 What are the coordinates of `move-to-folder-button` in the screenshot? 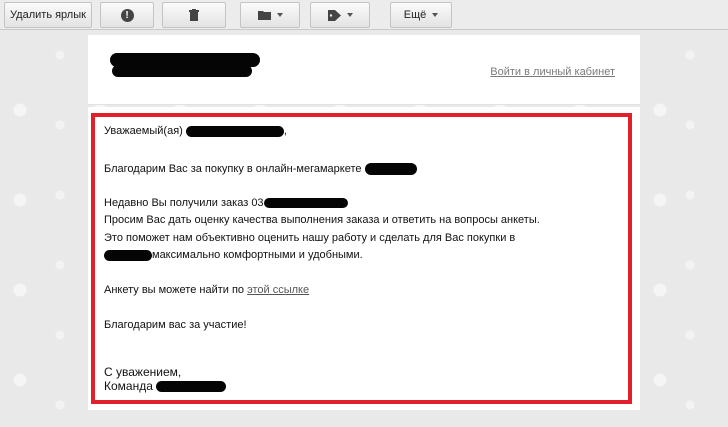 It's located at (270, 15).